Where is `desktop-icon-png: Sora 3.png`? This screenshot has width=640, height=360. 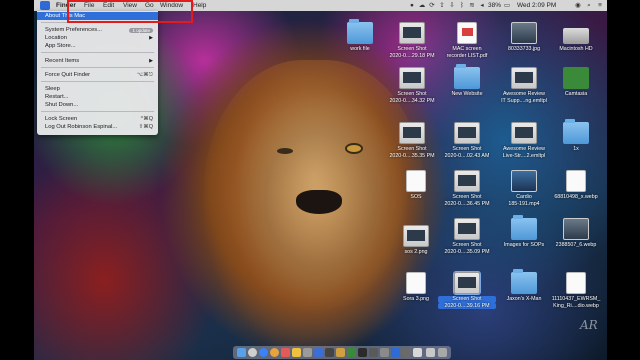 desktop-icon-png: Sora 3.png is located at coordinates (416, 287).